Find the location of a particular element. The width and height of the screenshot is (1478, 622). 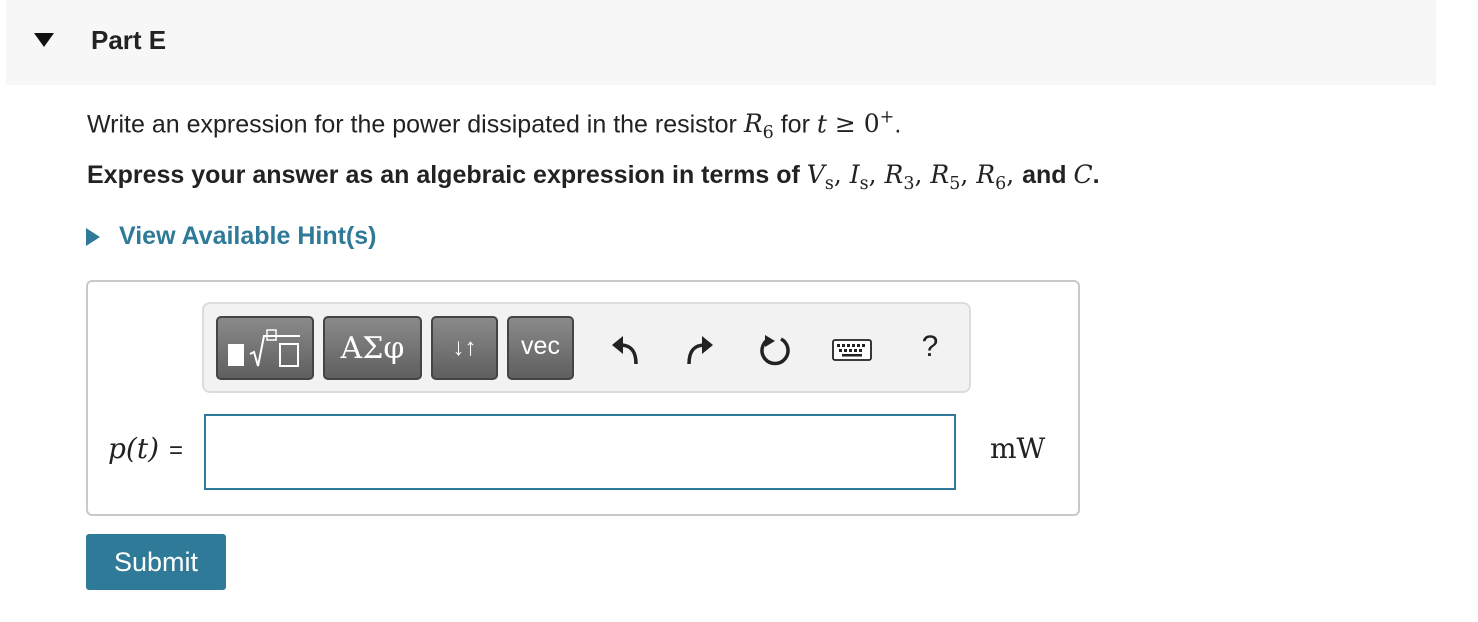

submit-button: Submit is located at coordinates (156, 562).